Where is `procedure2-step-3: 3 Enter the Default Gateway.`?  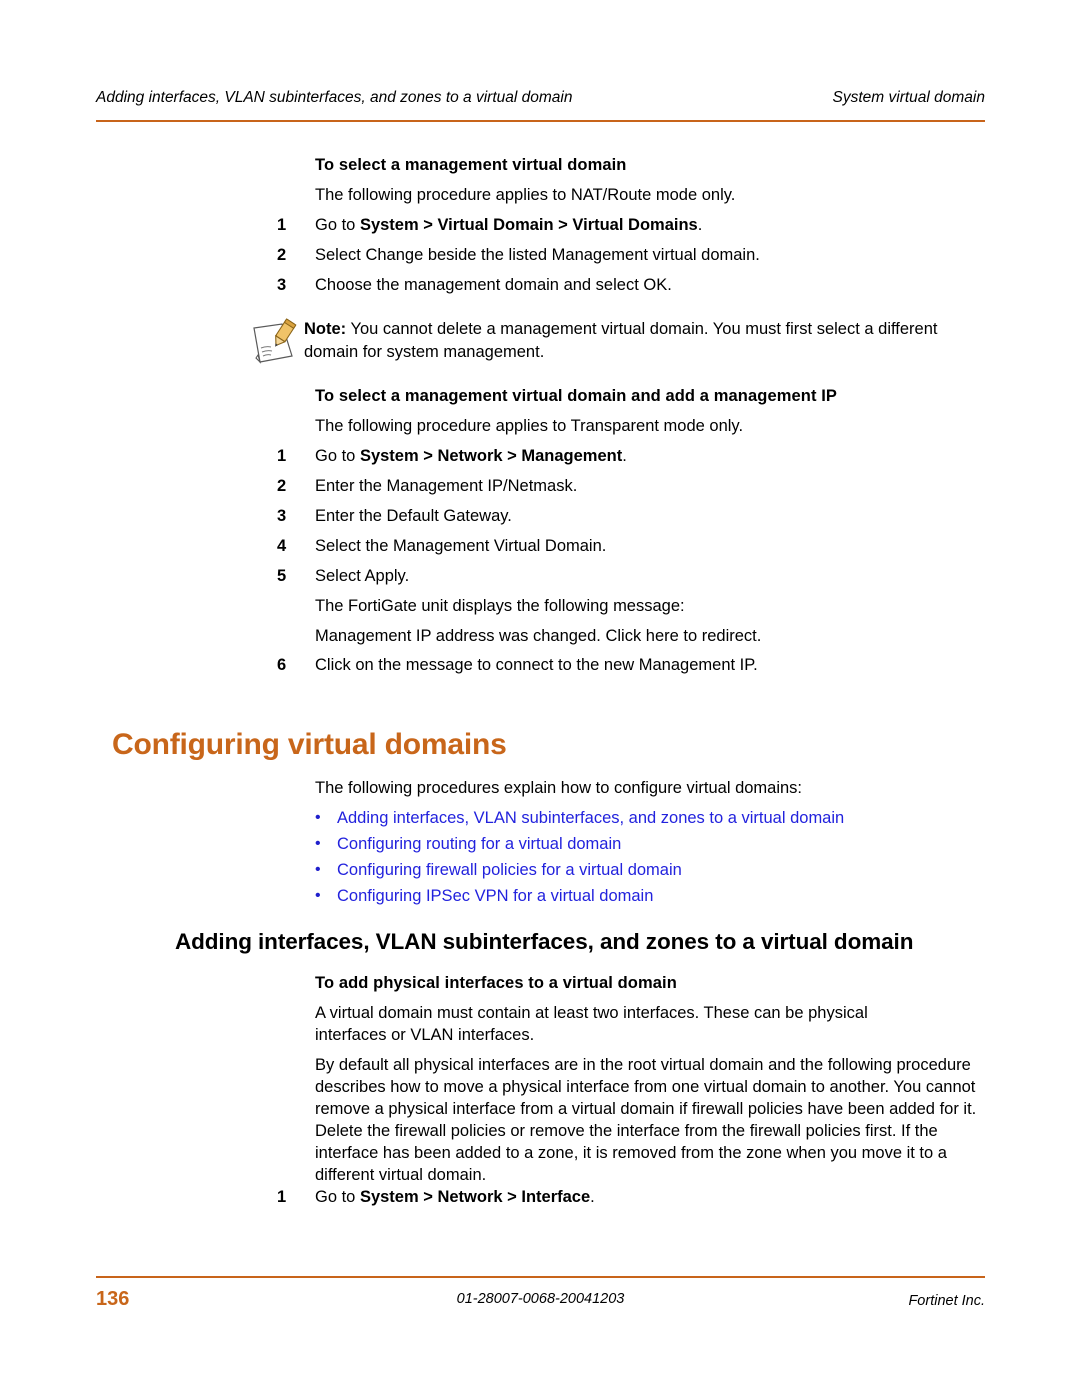 procedure2-step-3: 3 Enter the Default Gateway. is located at coordinates (394, 516).